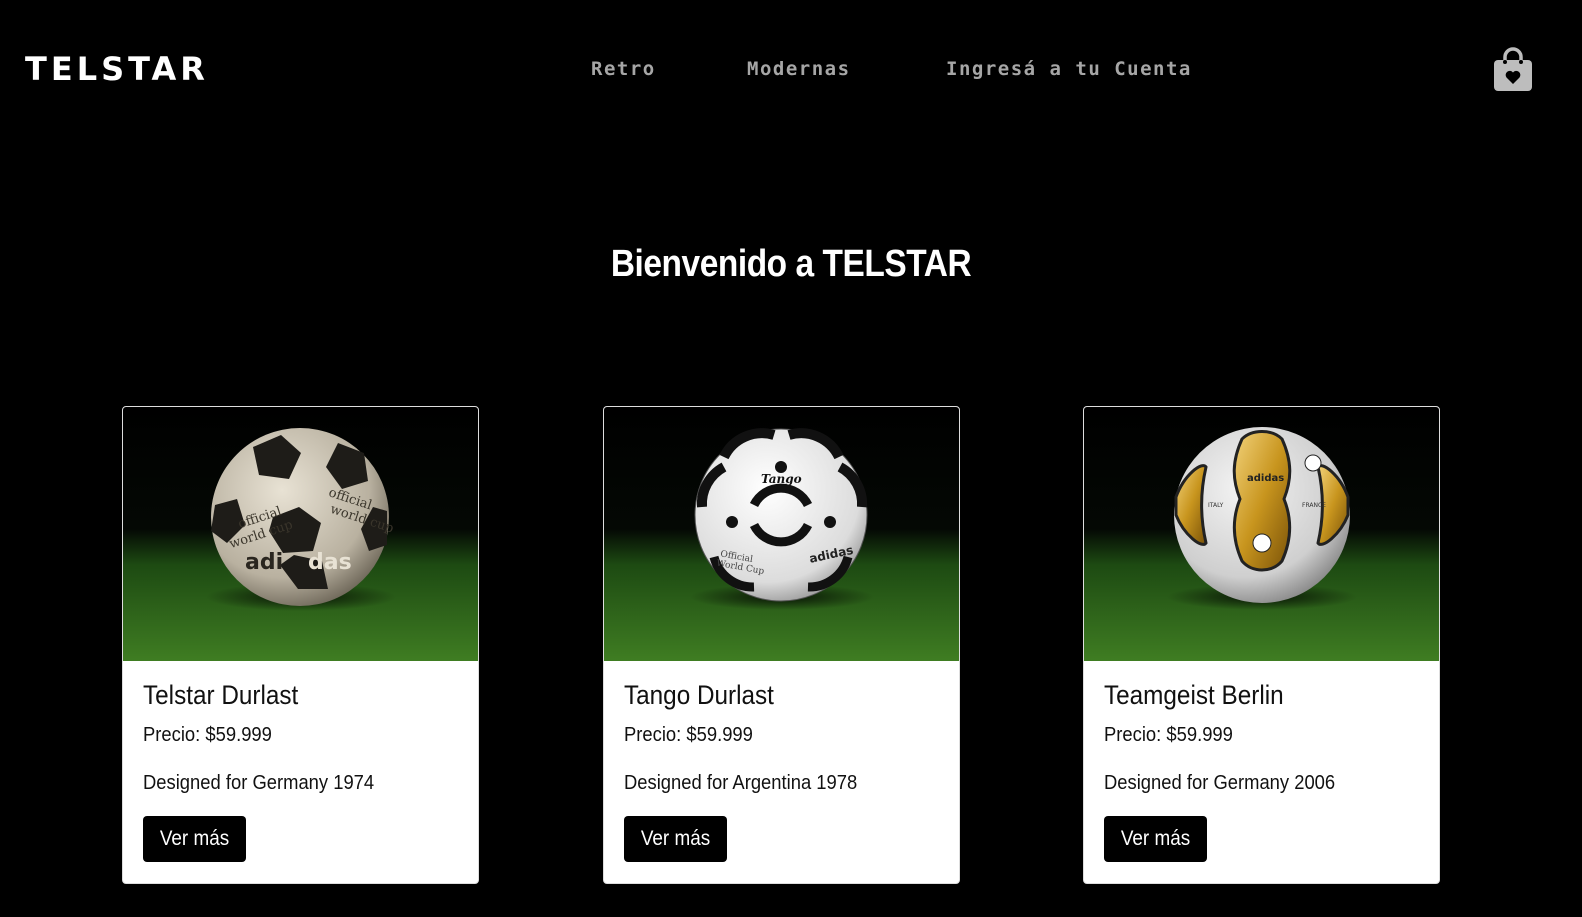 This screenshot has width=1582, height=917. I want to click on nav-link-modernas: Modernas, so click(799, 69).